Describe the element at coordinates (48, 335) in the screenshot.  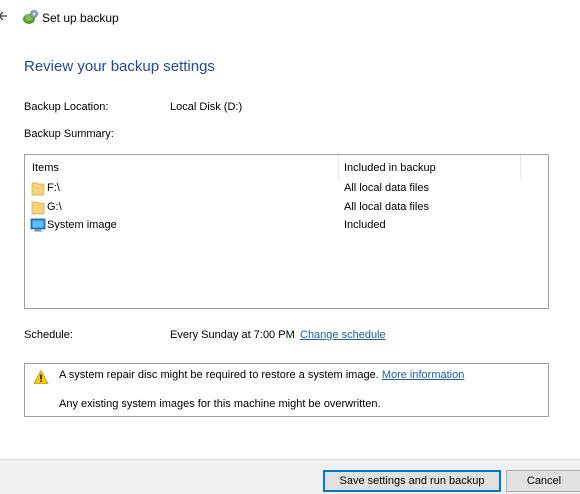
I see `schedule-label: Schedule:` at that location.